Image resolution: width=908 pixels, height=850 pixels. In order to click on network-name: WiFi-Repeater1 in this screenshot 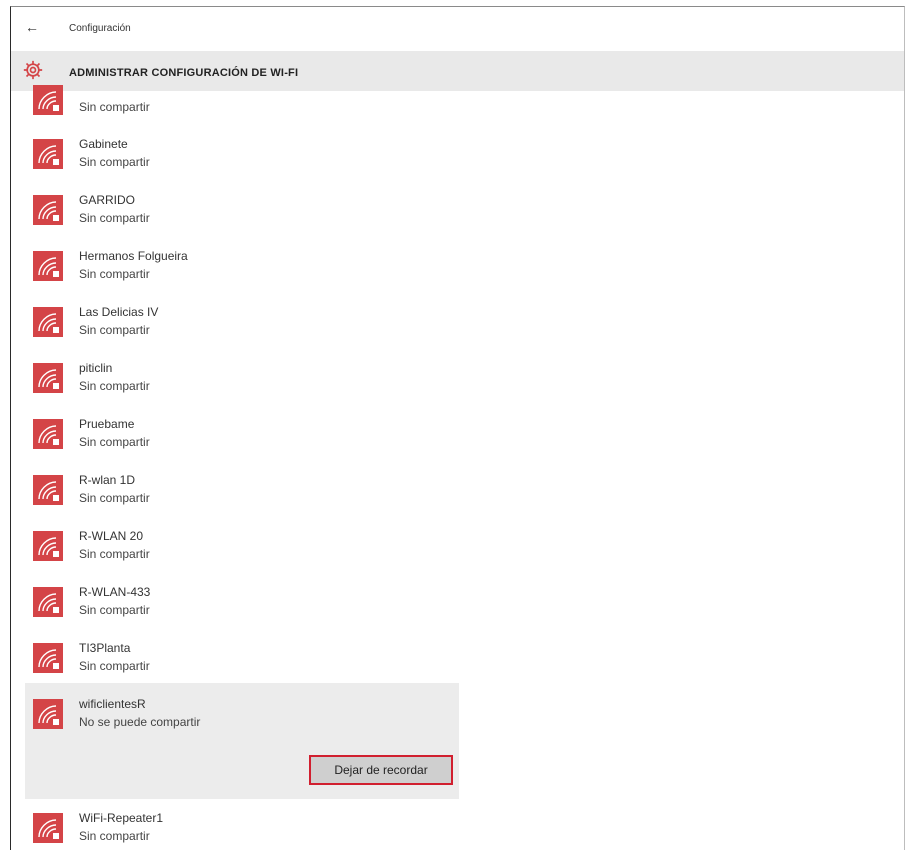, I will do `click(121, 818)`.